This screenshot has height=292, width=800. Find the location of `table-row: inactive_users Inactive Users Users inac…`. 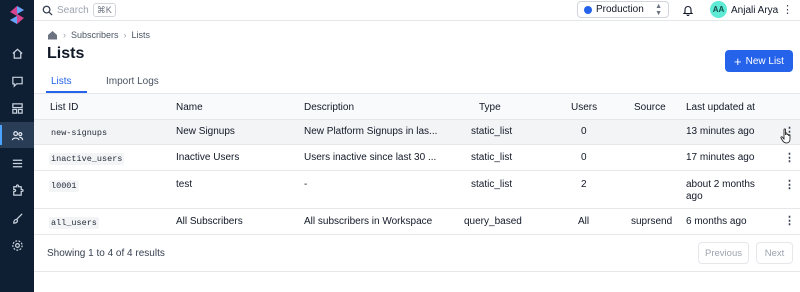

table-row: inactive_users Inactive Users Users inac… is located at coordinates (417, 158).